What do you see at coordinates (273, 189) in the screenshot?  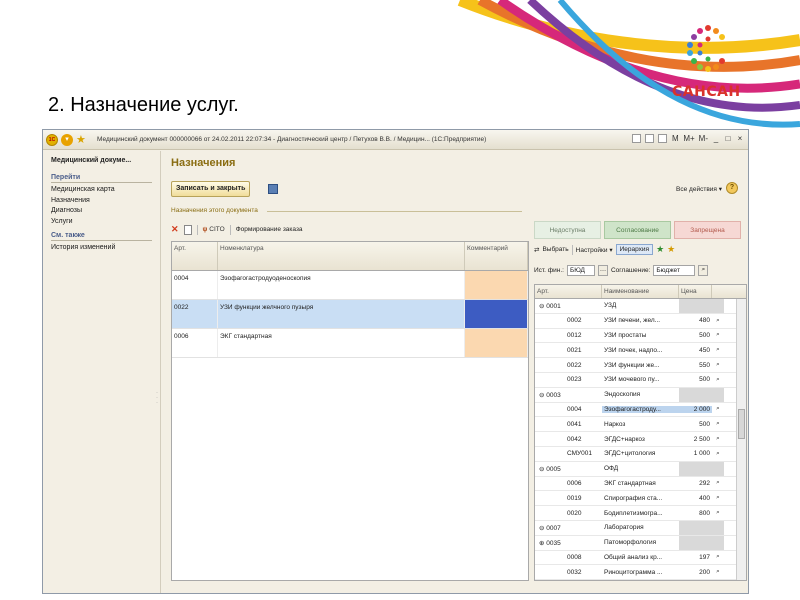 I see `save-icon` at bounding box center [273, 189].